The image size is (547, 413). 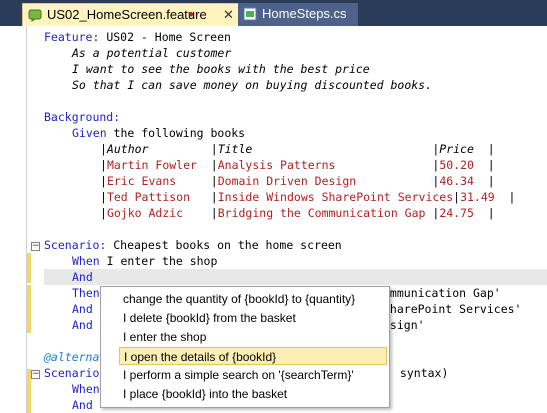 I want to click on autocomplete-item-selected: I open the details of {bookId}, so click(x=253, y=356).